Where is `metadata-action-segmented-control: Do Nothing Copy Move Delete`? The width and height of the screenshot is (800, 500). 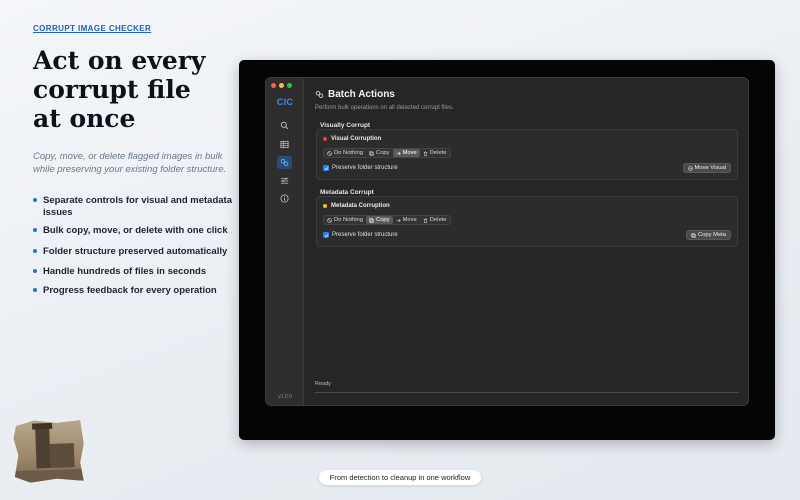 metadata-action-segmented-control: Do Nothing Copy Move Delete is located at coordinates (387, 220).